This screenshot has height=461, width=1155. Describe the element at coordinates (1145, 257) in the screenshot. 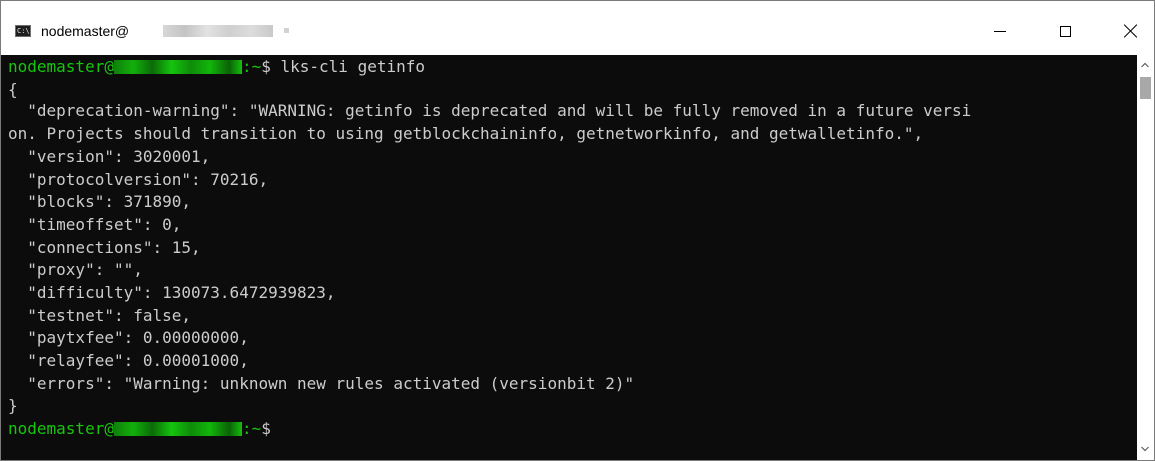

I see `vertical-scrollbar` at that location.